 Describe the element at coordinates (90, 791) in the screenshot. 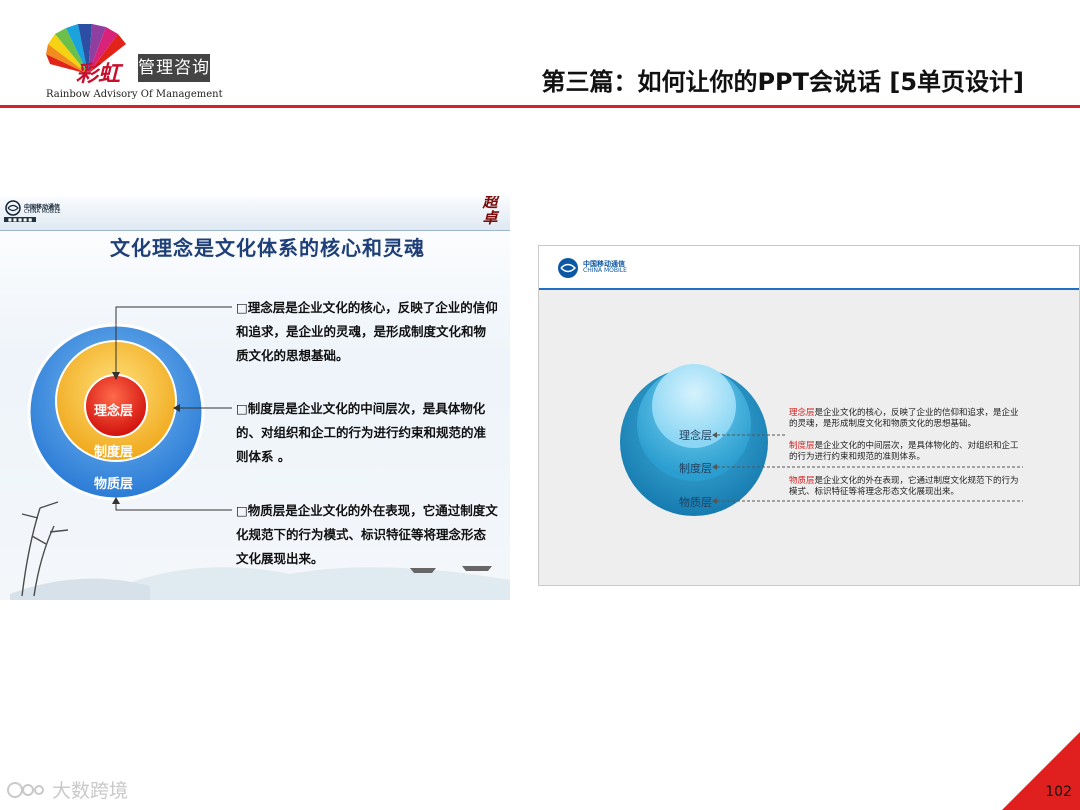

I see `watermark-text: 大数跨境` at that location.